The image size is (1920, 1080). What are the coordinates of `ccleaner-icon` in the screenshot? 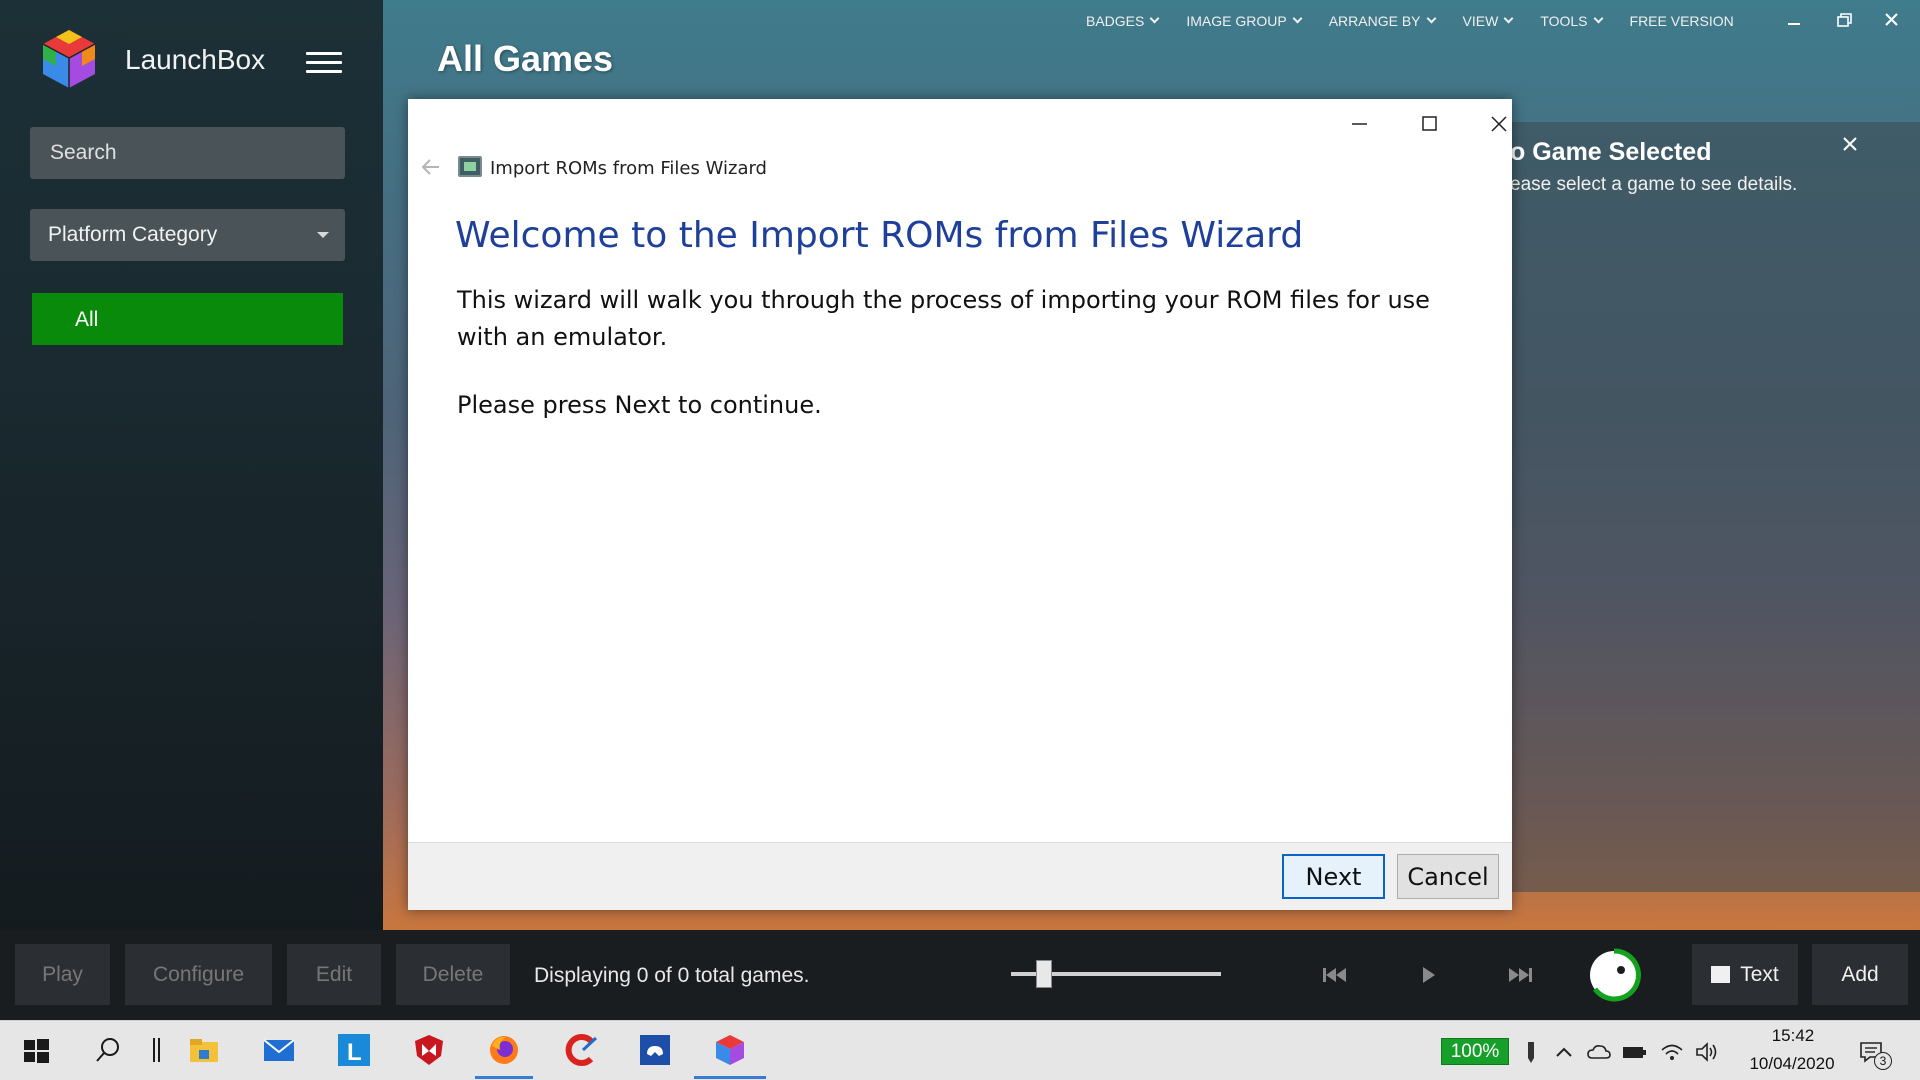 It's located at (581, 1050).